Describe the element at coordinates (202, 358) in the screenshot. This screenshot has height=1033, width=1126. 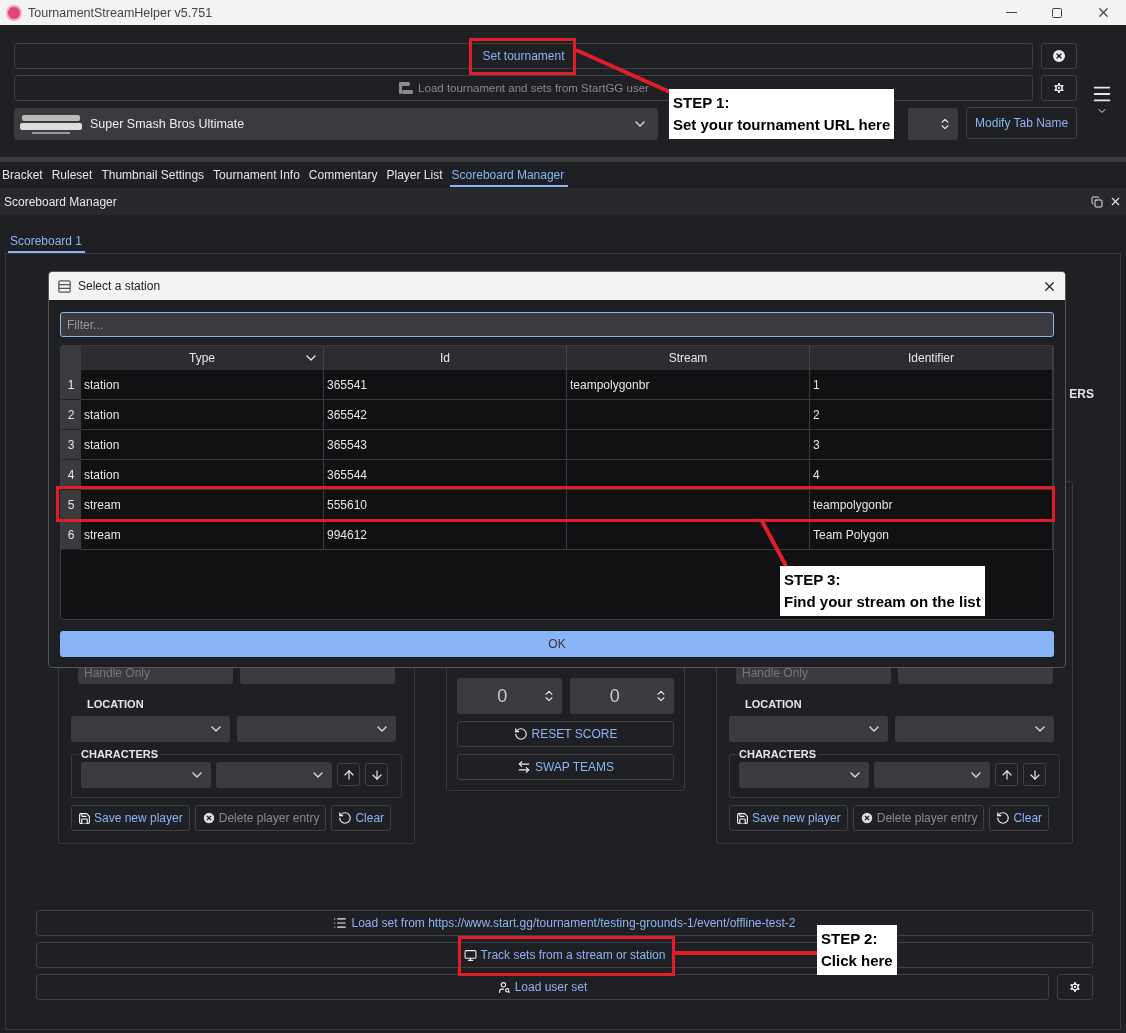
I see `column-header: Type` at that location.